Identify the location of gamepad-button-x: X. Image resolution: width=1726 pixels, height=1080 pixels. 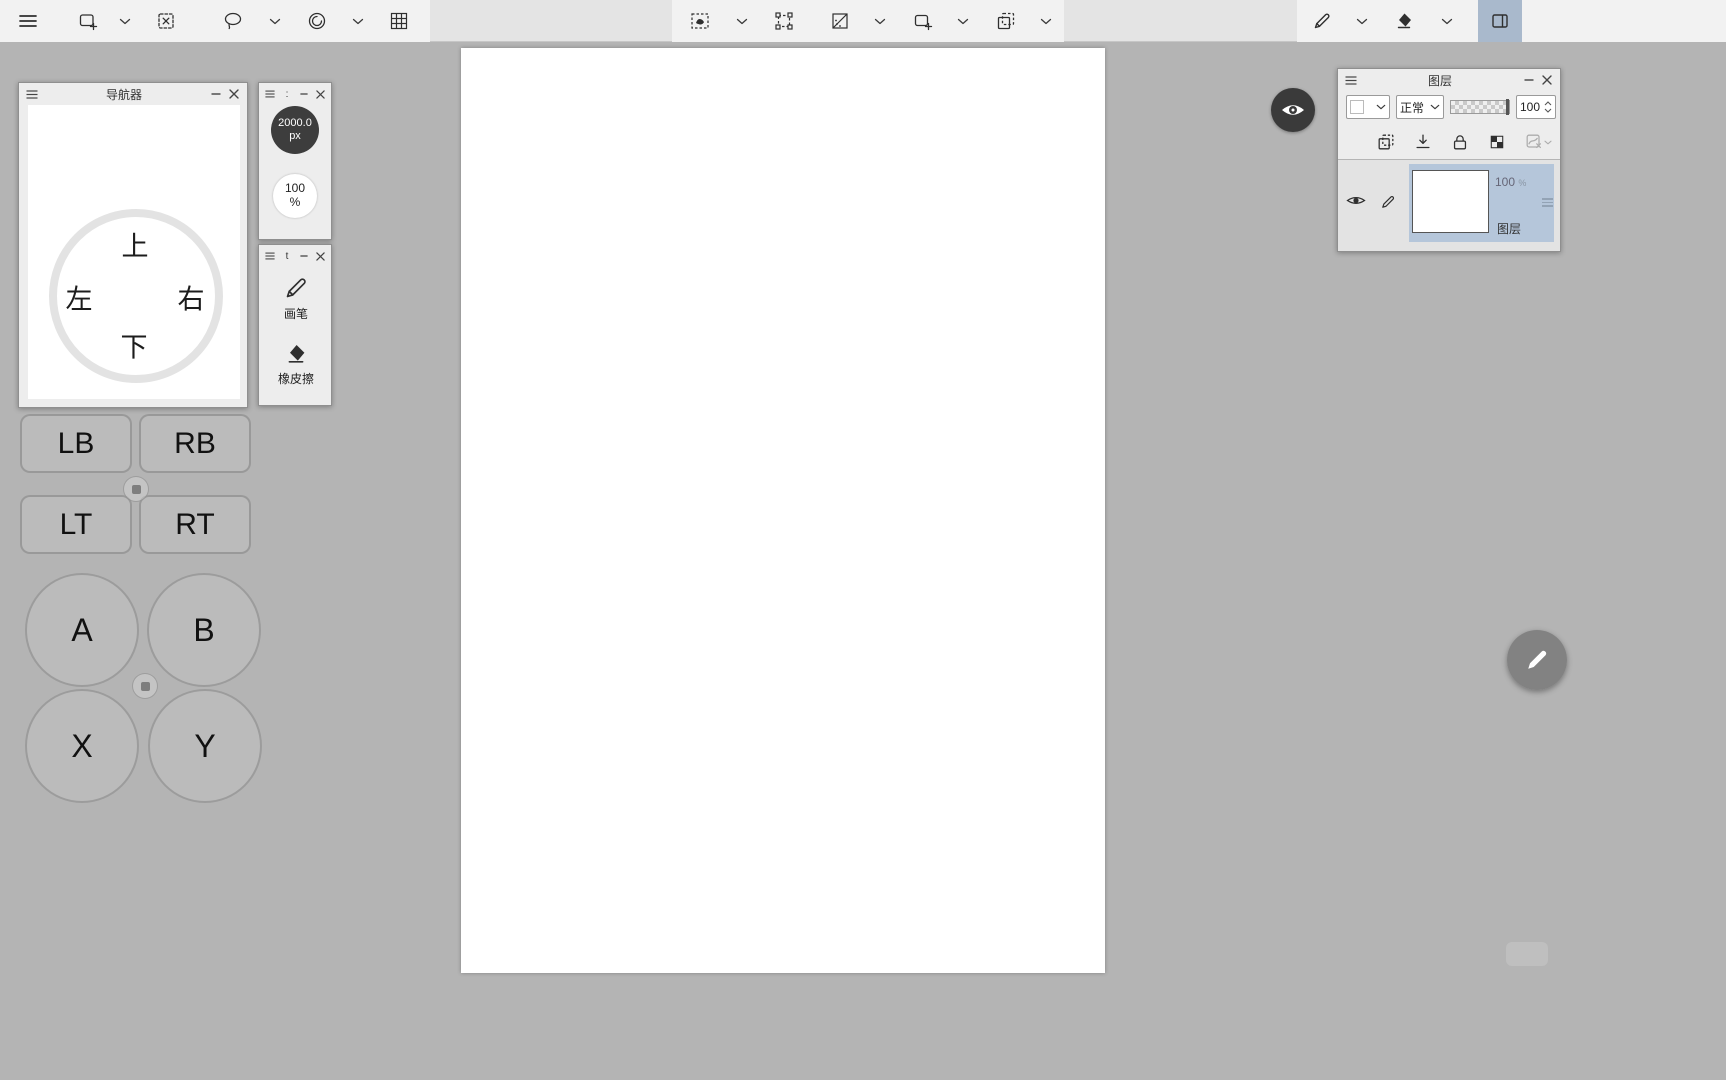
(82, 746).